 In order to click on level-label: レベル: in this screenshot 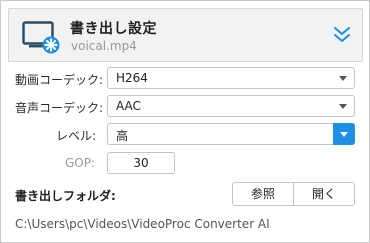, I will do `click(76, 136)`.